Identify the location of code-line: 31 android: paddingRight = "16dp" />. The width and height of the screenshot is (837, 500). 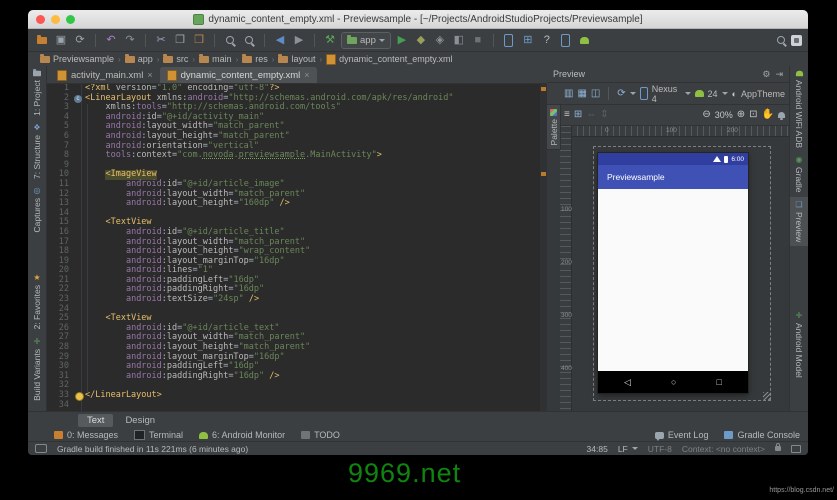
(297, 376).